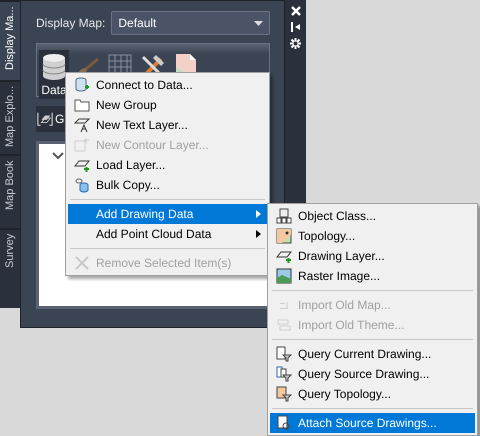 Image resolution: width=480 pixels, height=436 pixels. I want to click on import-theme-icon, so click(284, 325).